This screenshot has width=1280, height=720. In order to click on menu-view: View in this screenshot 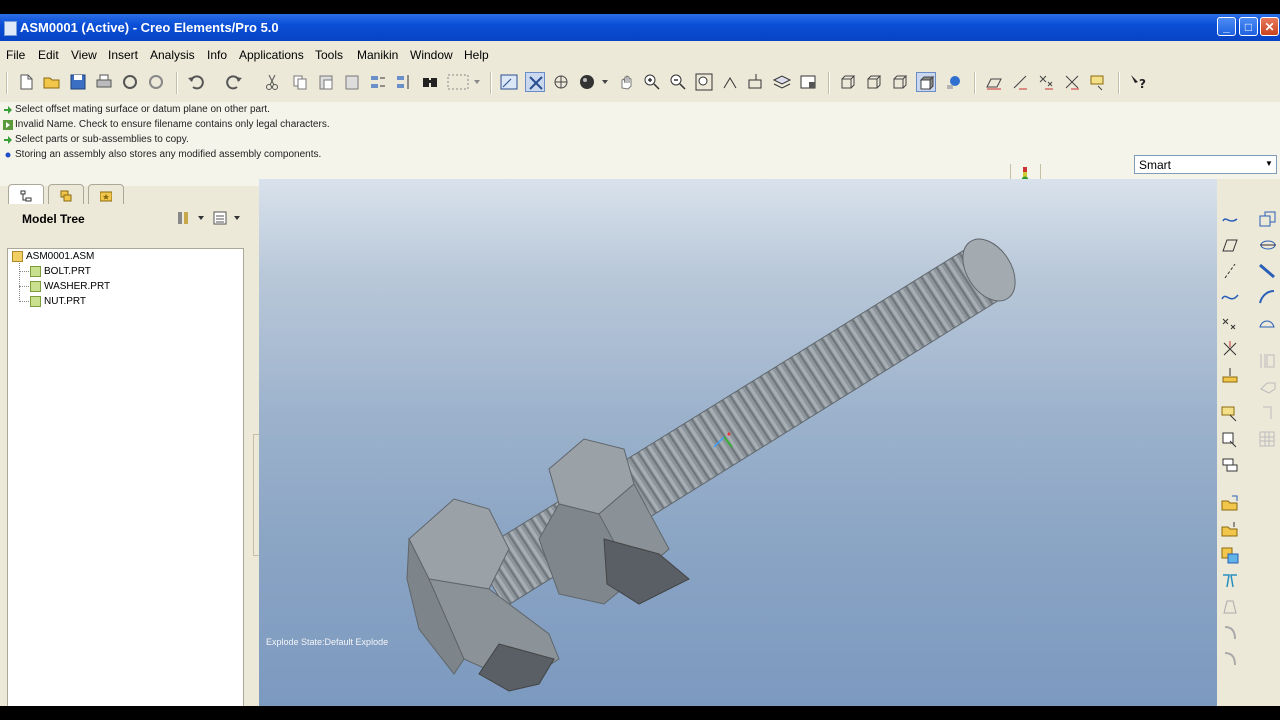, I will do `click(84, 55)`.